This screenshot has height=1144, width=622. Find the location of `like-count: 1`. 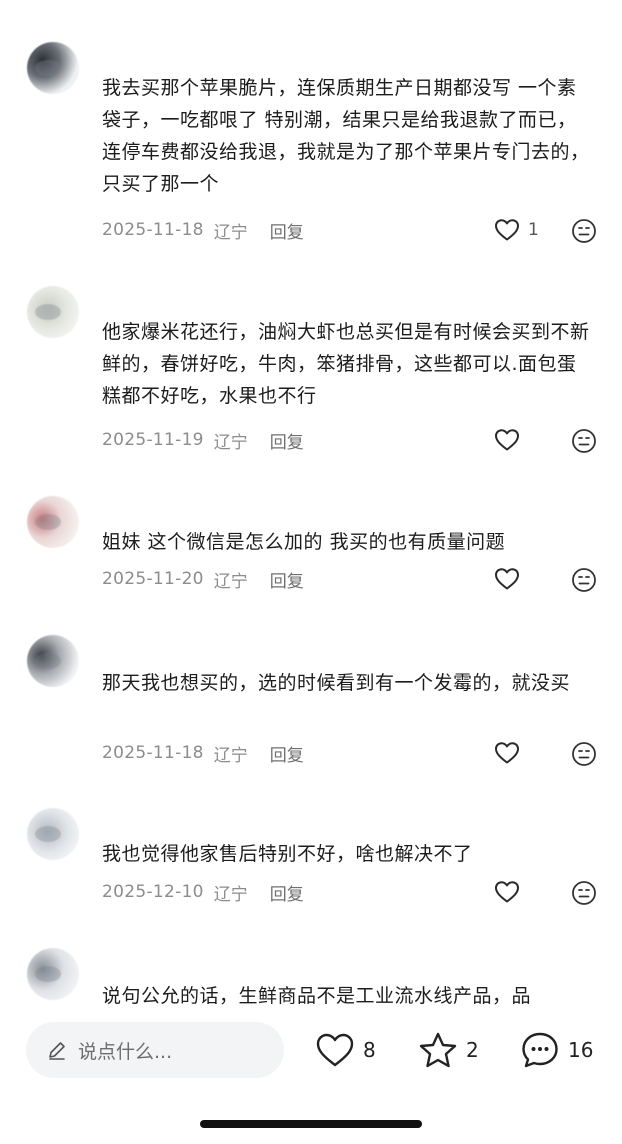

like-count: 1 is located at coordinates (533, 230).